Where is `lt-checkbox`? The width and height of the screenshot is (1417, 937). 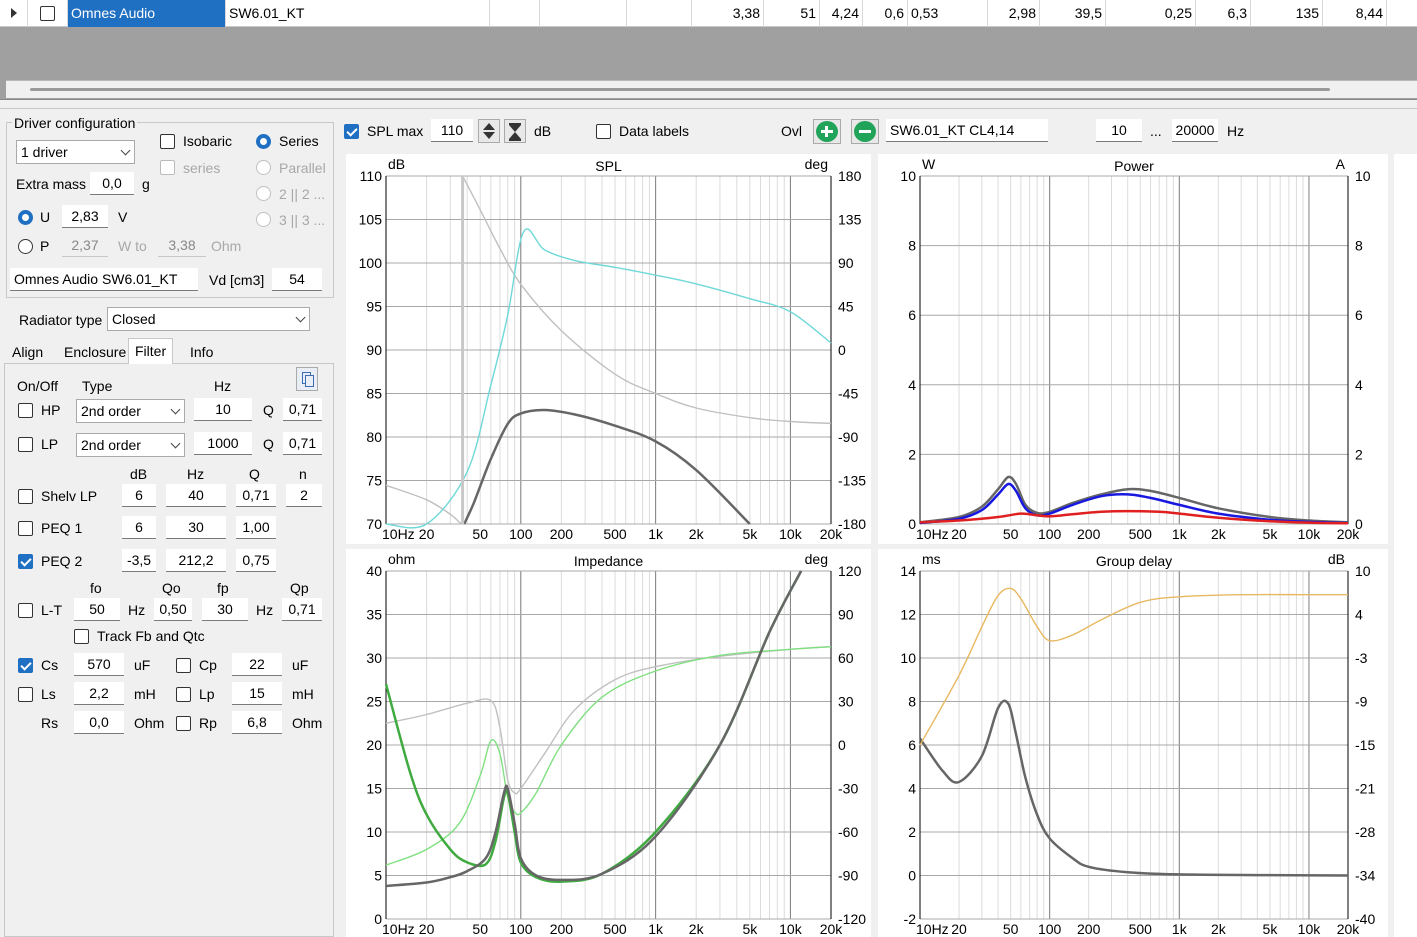
lt-checkbox is located at coordinates (25, 610).